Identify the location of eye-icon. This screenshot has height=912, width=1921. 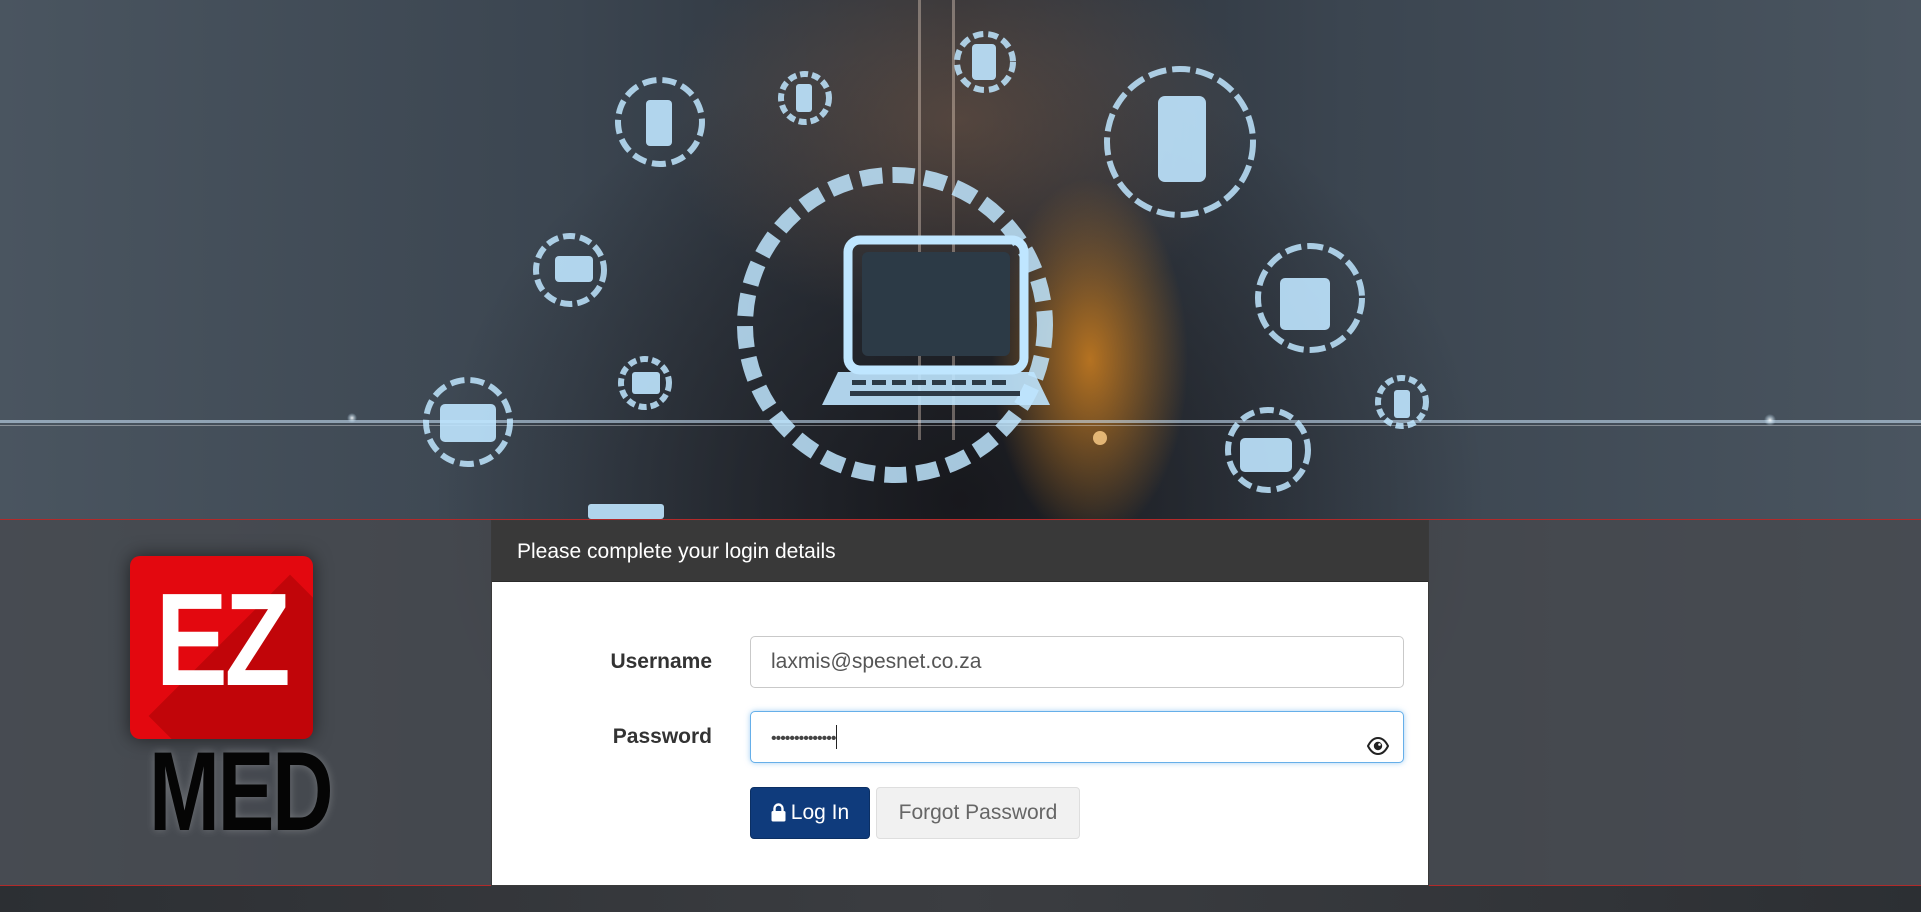
(1378, 741).